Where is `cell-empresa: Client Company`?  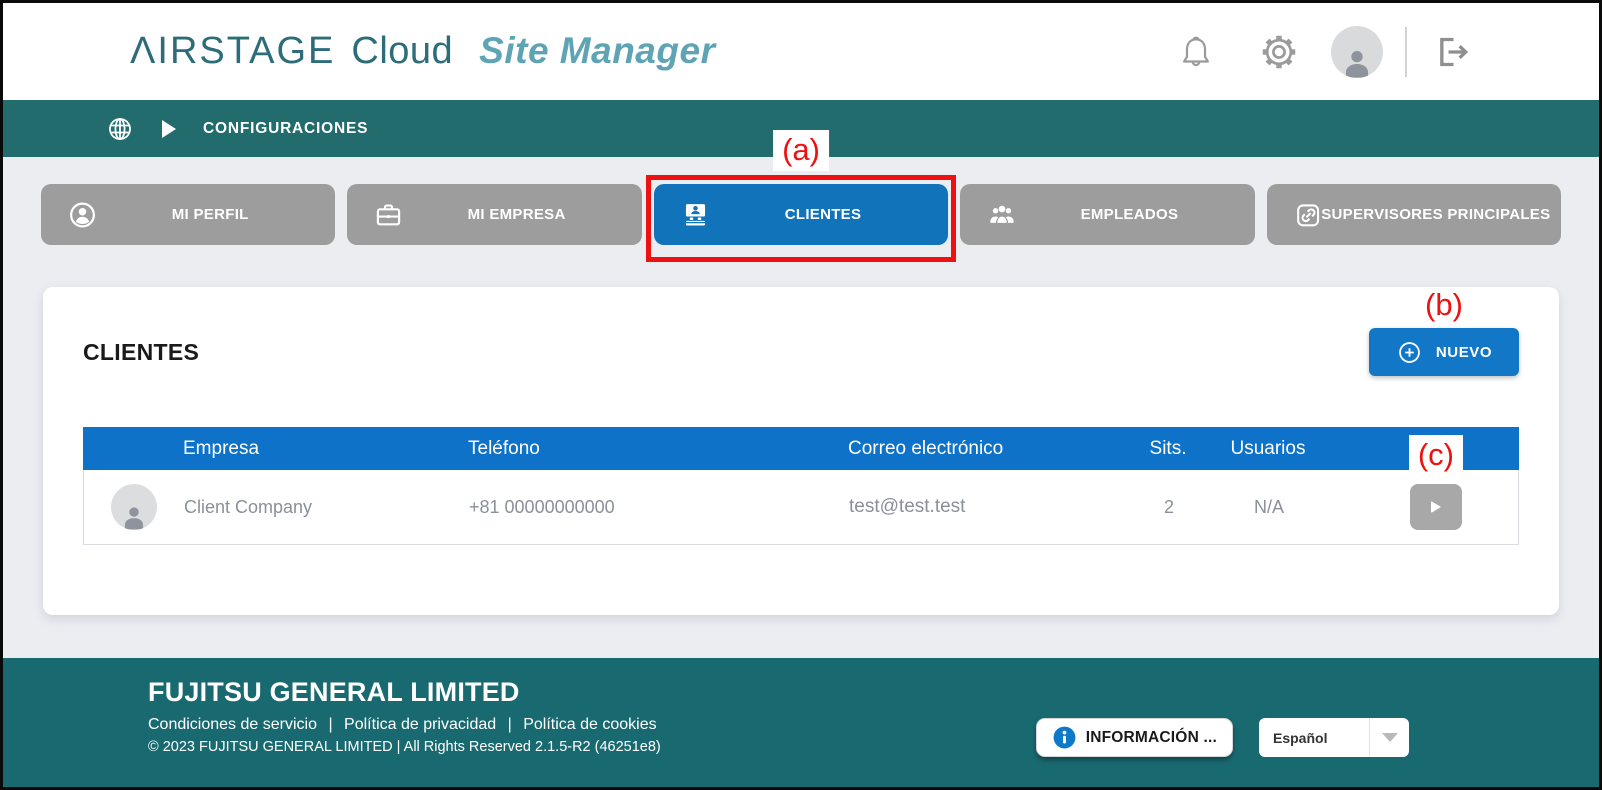
cell-empresa: Client Company is located at coordinates (248, 506).